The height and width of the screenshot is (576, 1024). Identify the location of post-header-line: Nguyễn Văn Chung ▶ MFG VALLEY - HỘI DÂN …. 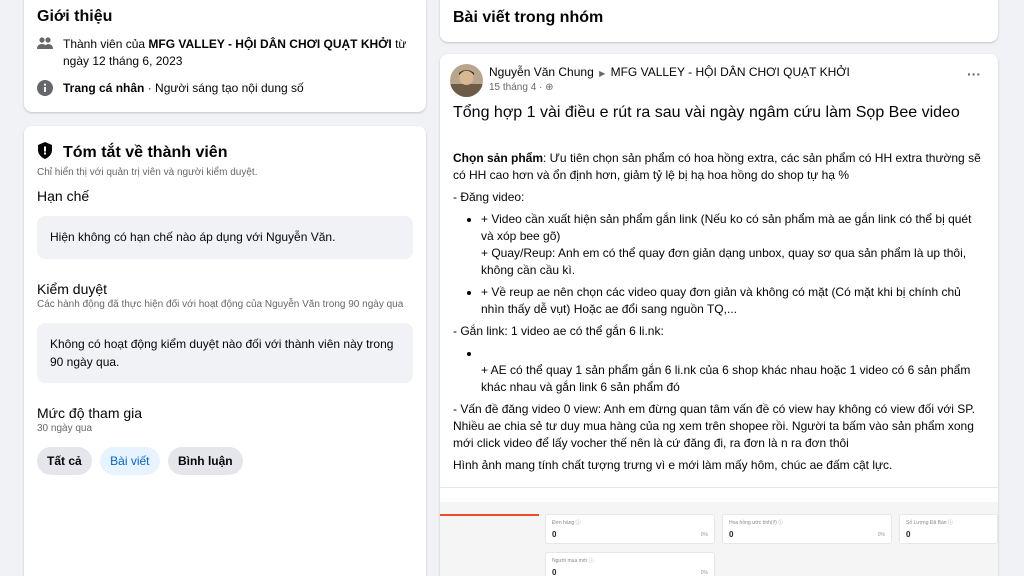
(669, 72).